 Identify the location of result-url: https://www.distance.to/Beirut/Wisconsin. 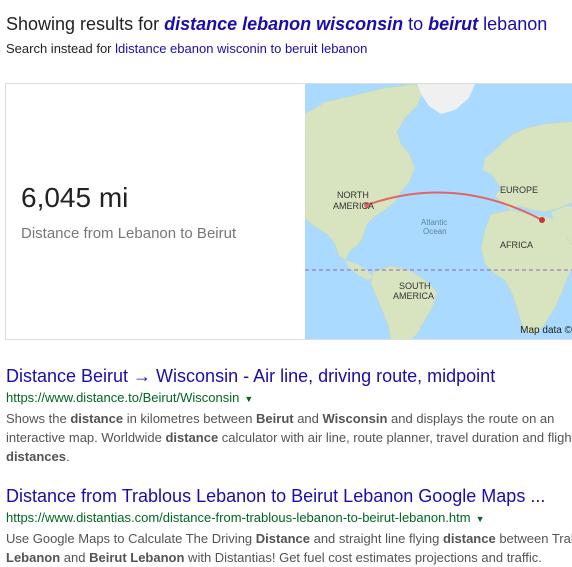
(123, 397).